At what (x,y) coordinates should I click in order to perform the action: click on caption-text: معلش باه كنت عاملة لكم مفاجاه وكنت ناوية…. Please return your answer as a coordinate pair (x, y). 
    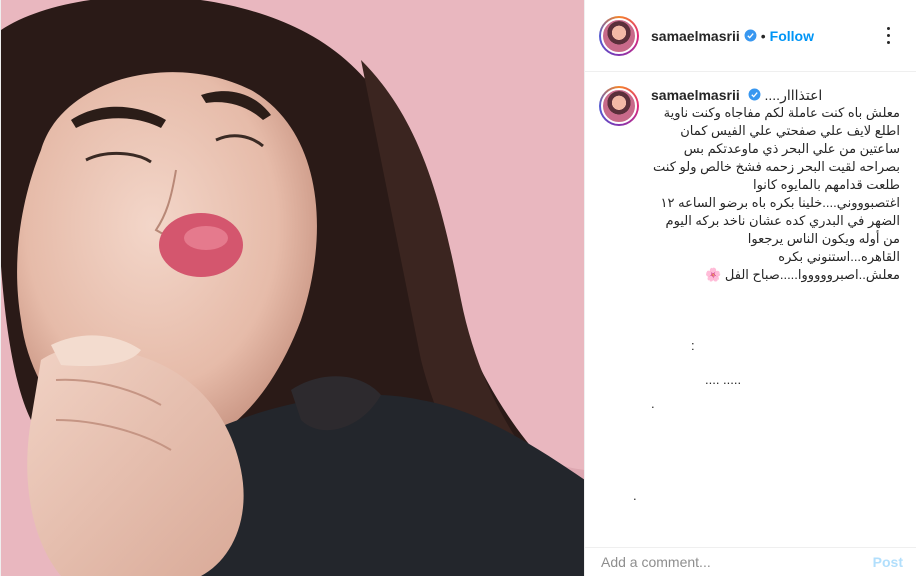
    Looking at the image, I should click on (776, 193).